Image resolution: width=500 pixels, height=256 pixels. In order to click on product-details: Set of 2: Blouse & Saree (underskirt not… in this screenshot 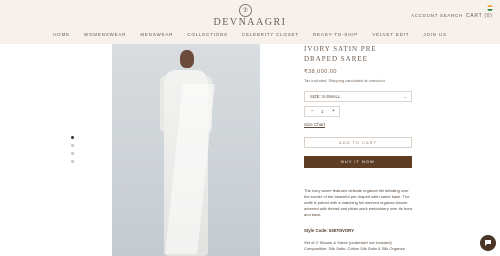, I will do `click(360, 246)`.